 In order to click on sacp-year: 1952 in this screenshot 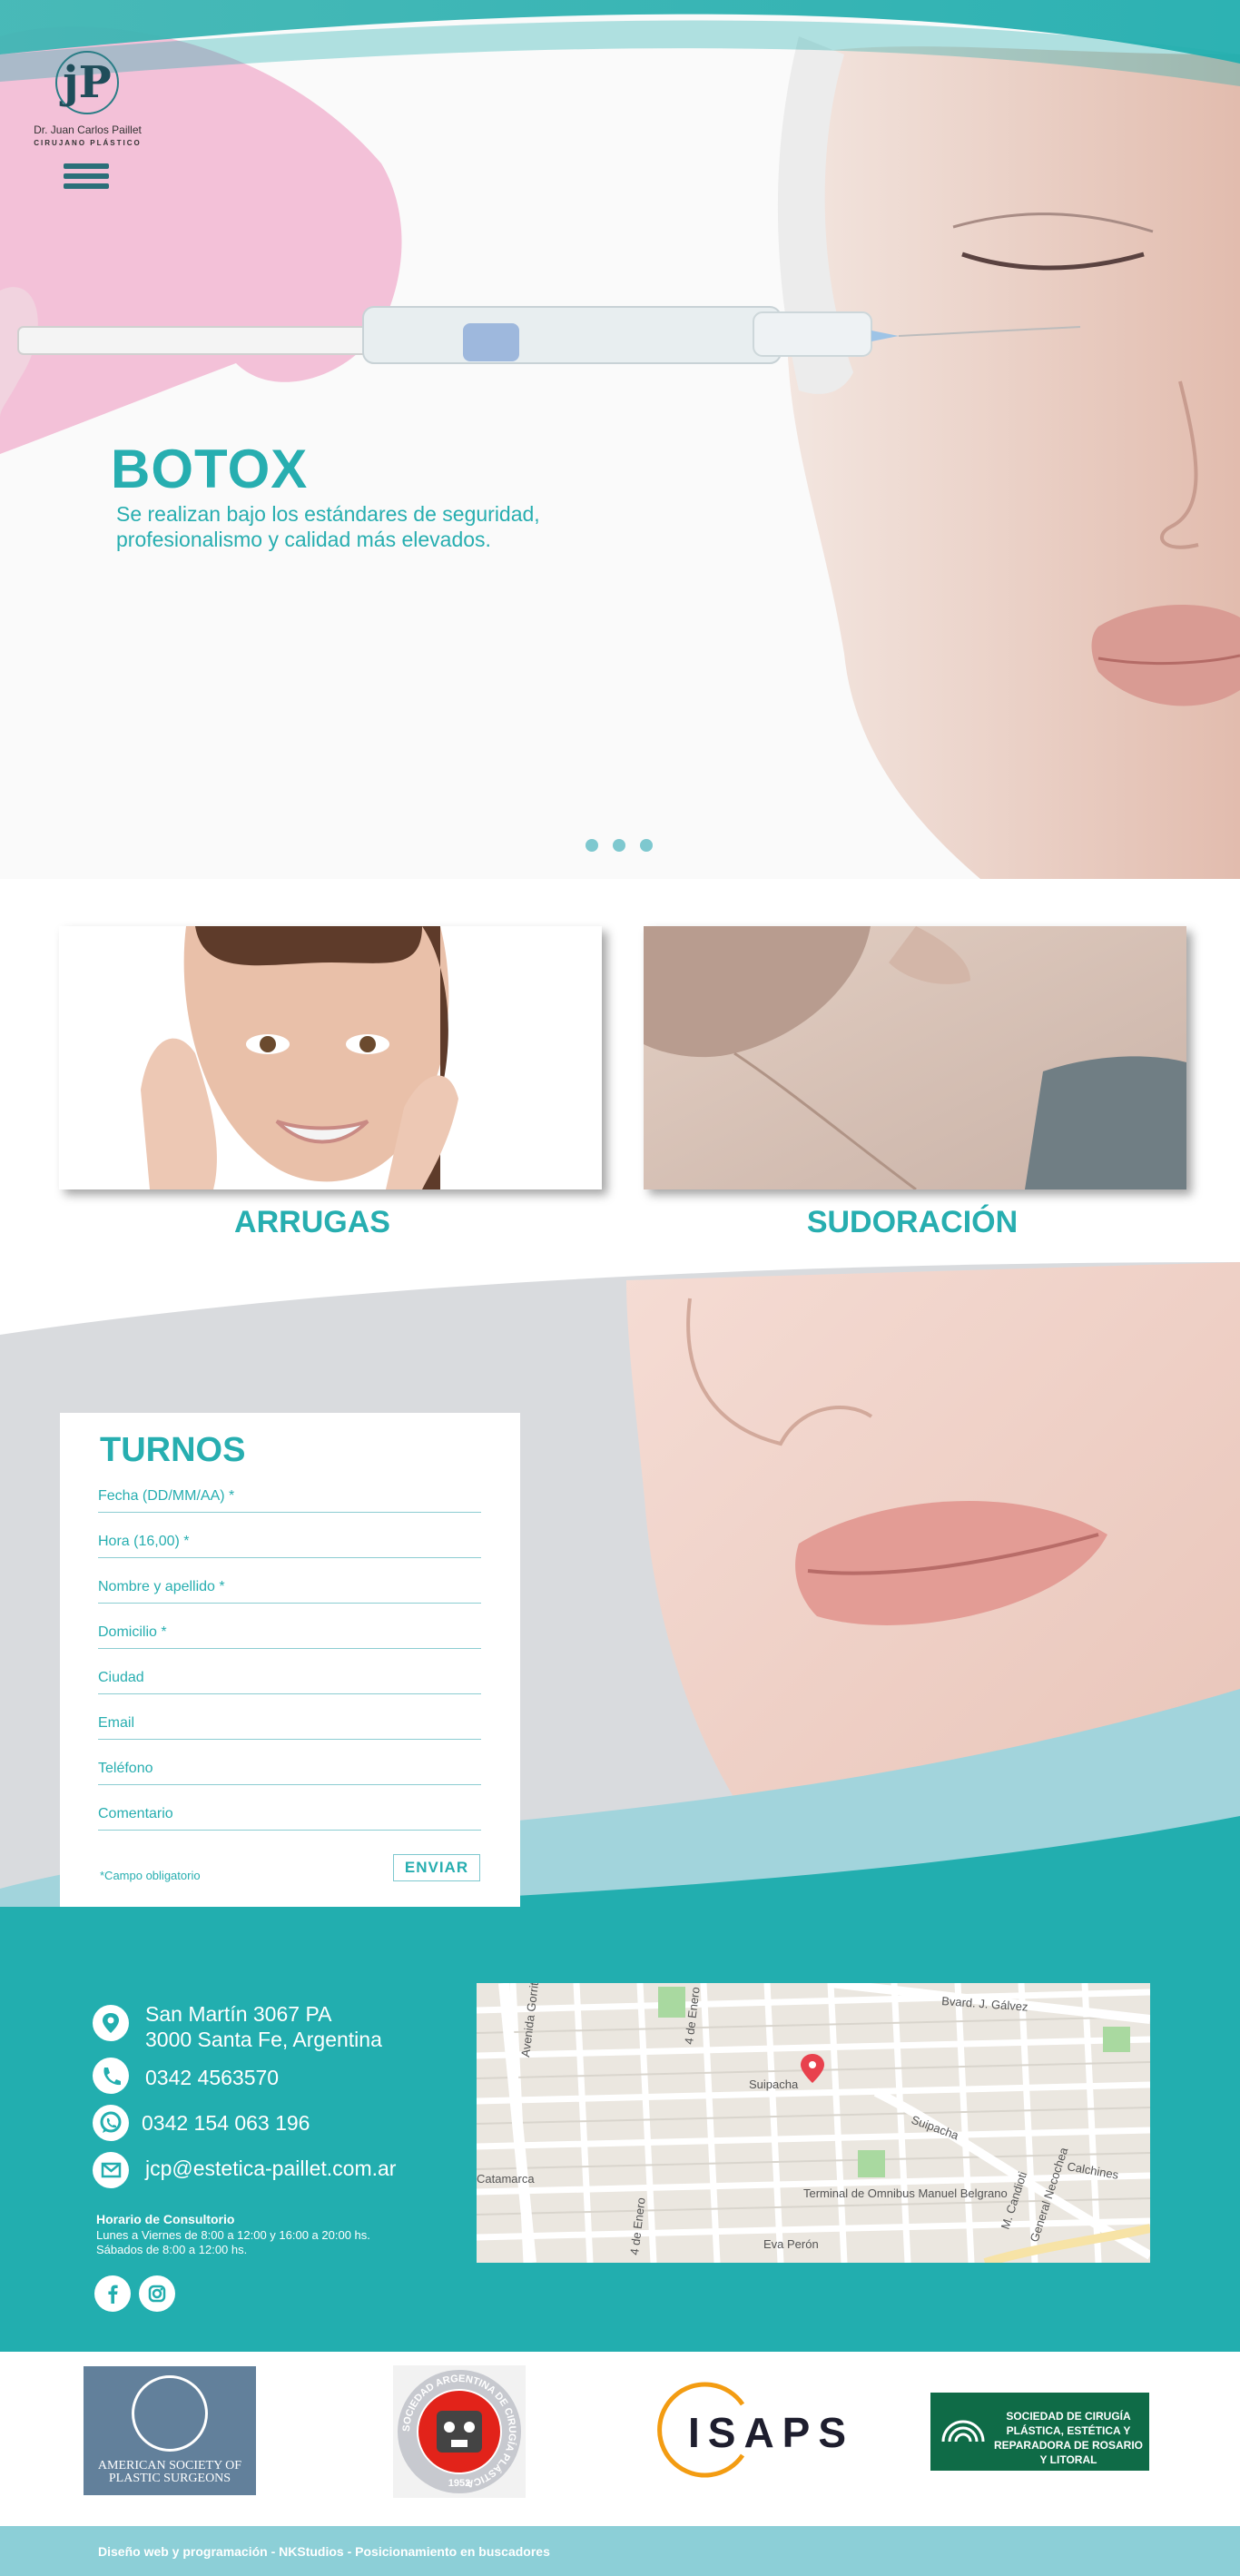, I will do `click(459, 2483)`.